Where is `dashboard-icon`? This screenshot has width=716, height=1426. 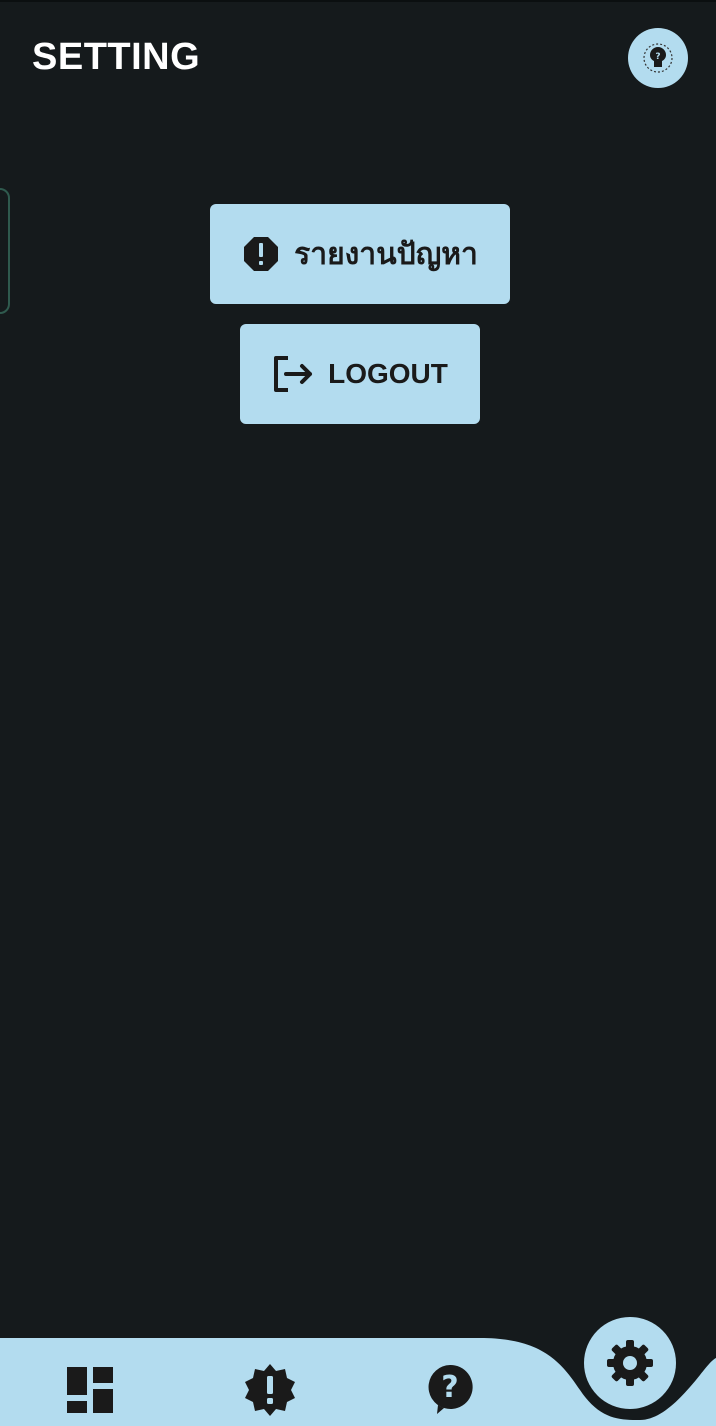 dashboard-icon is located at coordinates (90, 1390).